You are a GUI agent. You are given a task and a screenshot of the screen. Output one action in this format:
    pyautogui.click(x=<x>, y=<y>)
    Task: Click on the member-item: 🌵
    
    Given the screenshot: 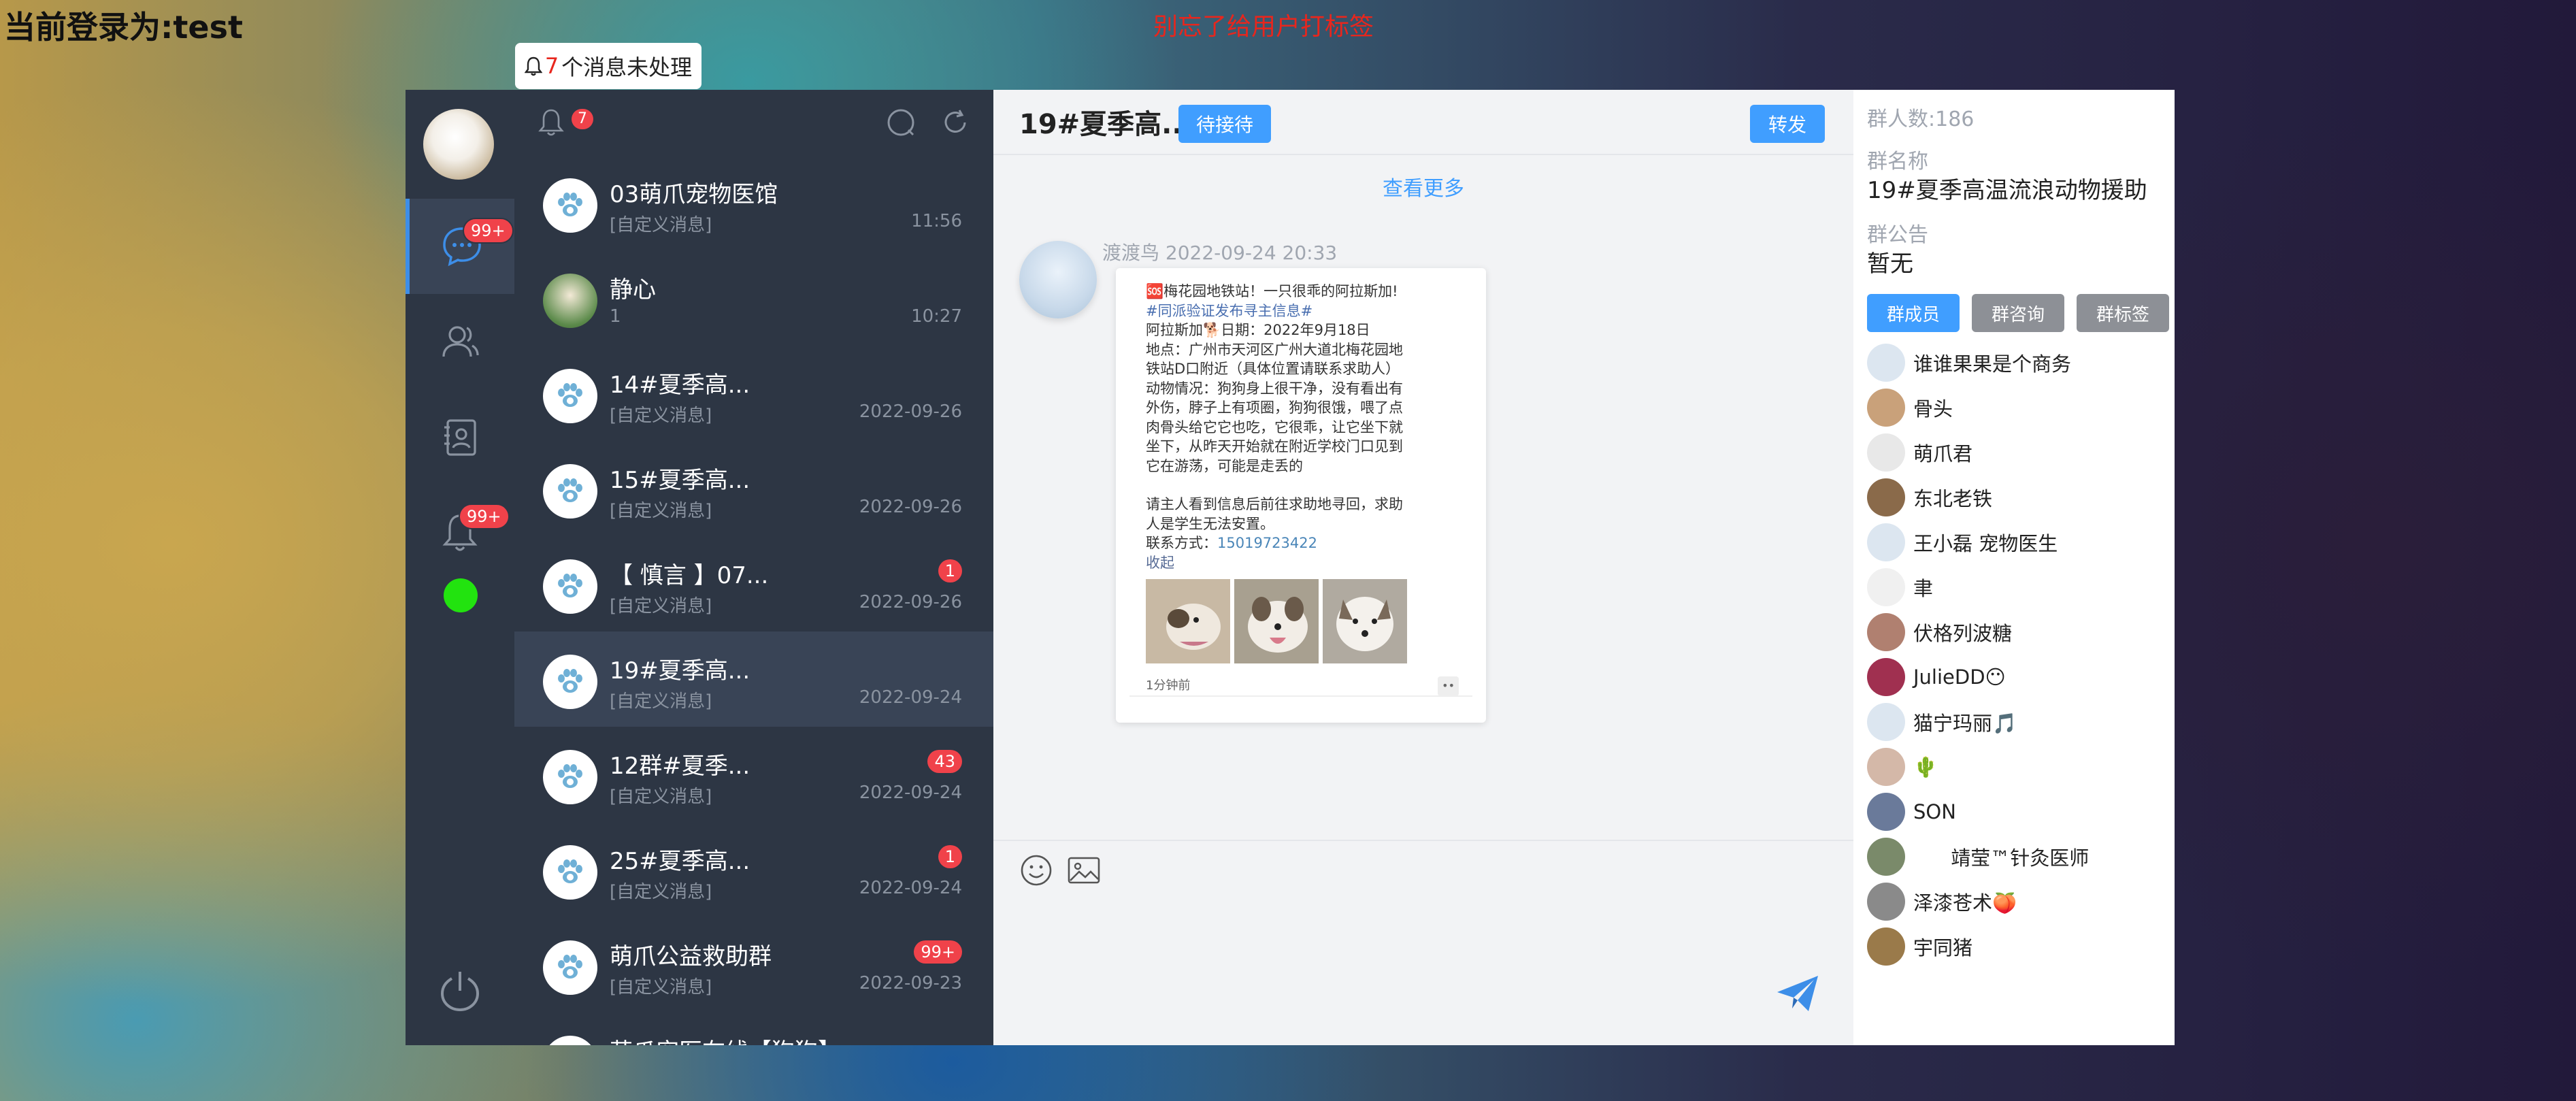 What is the action you would take?
    pyautogui.click(x=2021, y=766)
    